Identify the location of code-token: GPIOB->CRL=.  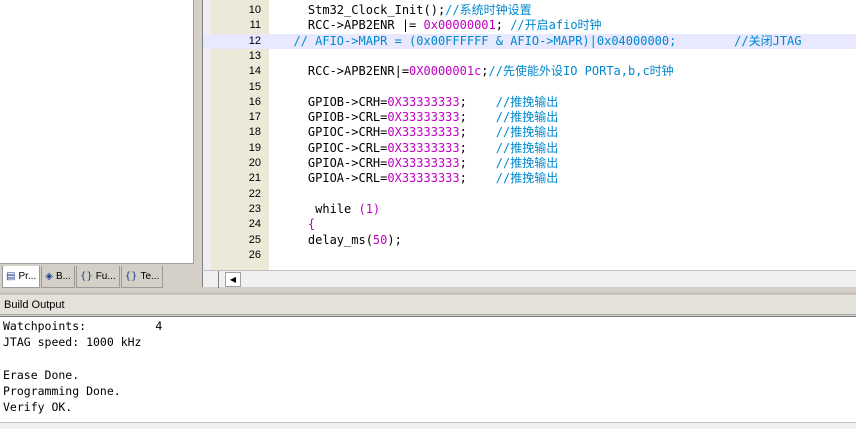
(333, 117).